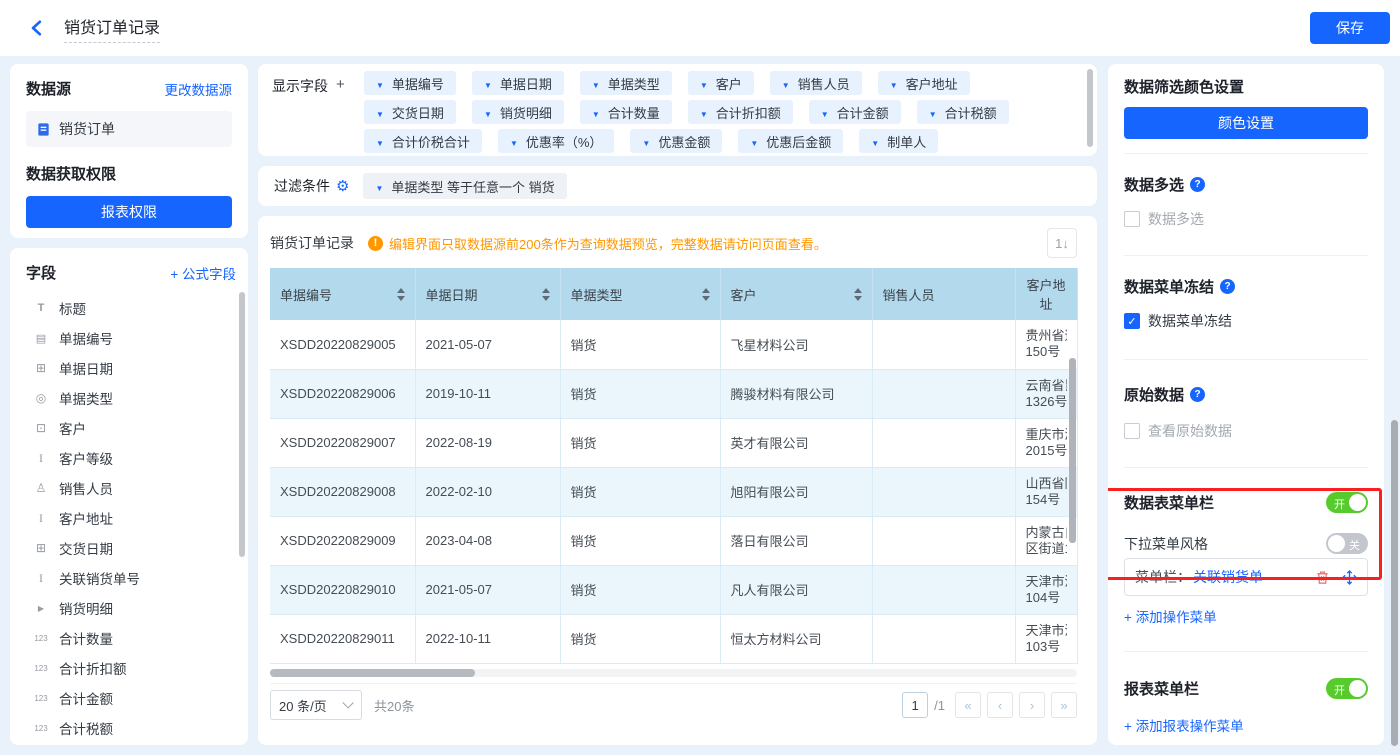 This screenshot has height=755, width=1400. I want to click on table-column-header: 客户地址, so click(1046, 294).